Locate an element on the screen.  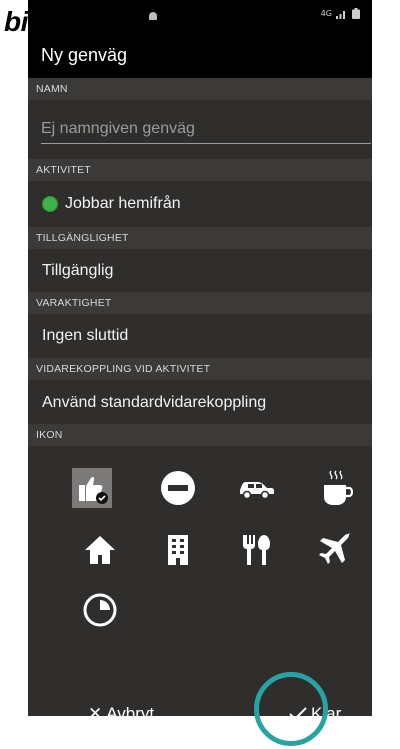
office-building-icon is located at coordinates (178, 550).